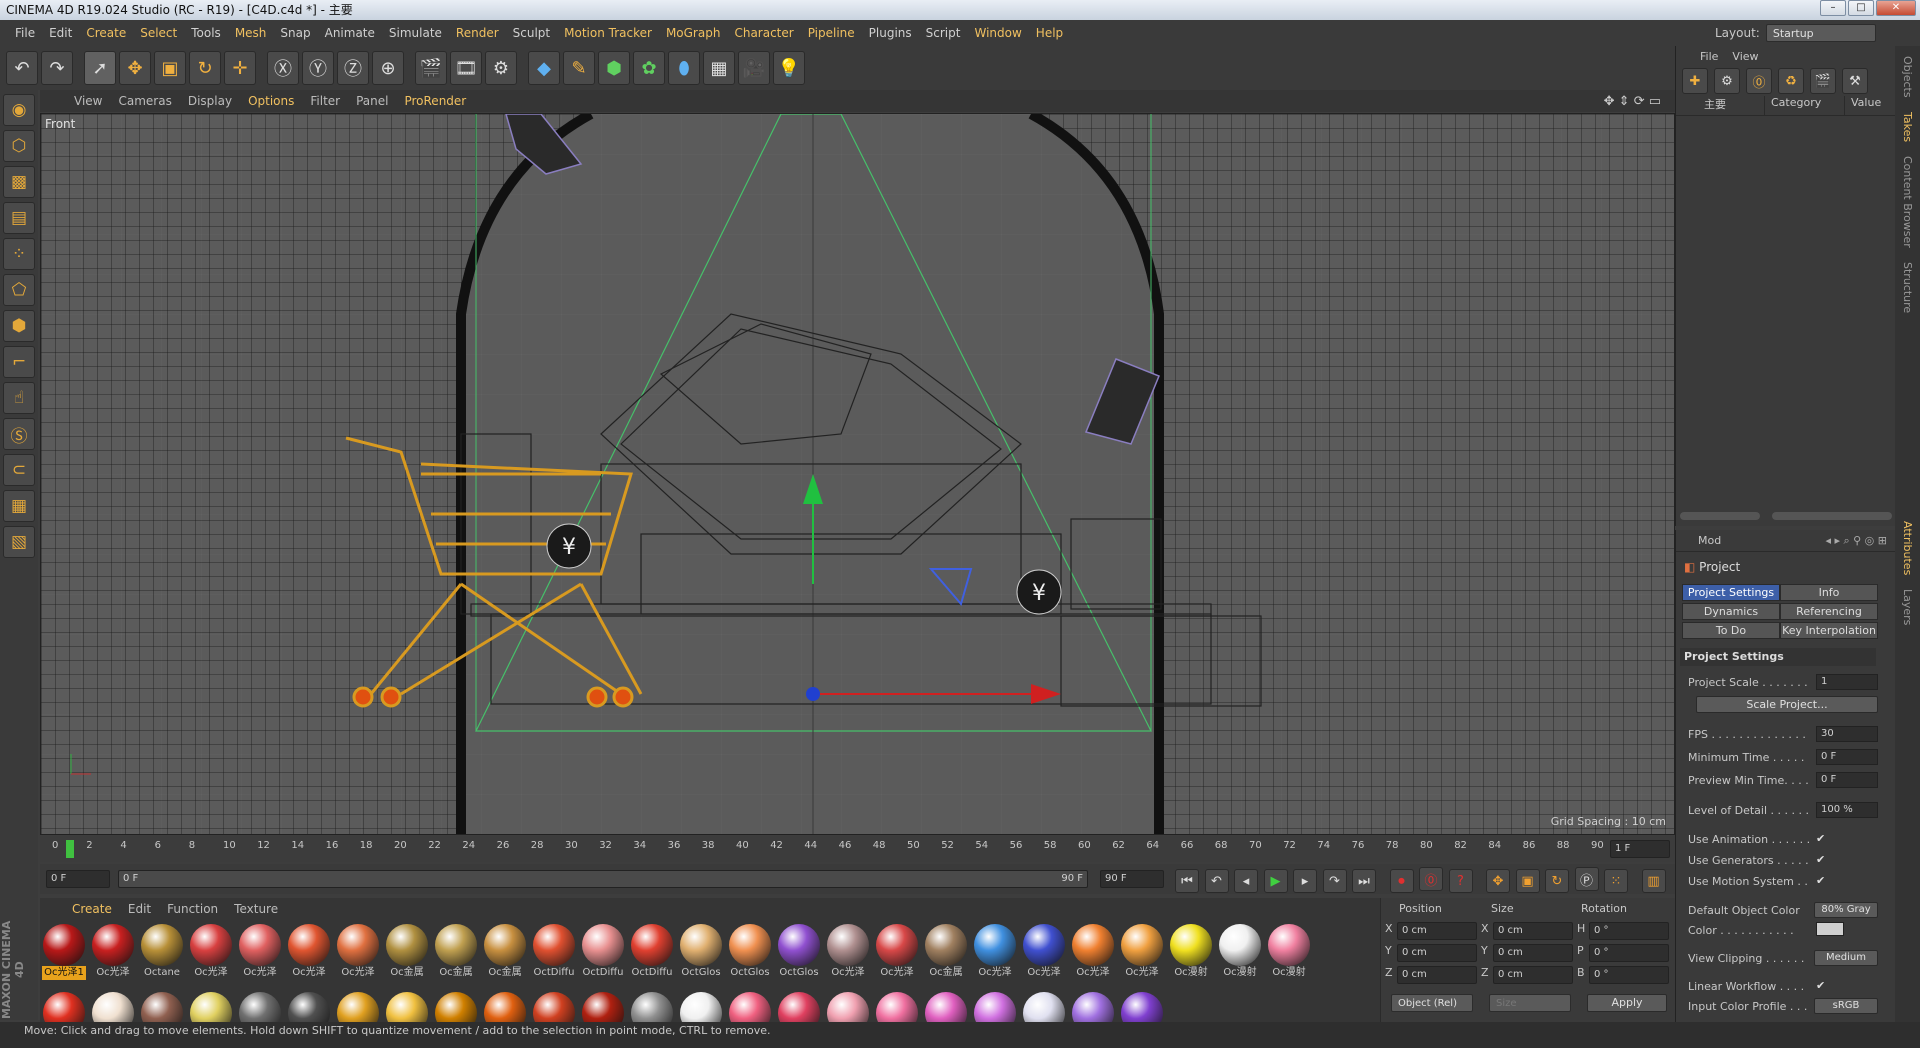 The height and width of the screenshot is (1048, 1920). Describe the element at coordinates (799, 952) in the screenshot. I see `material-swatch: OctGlos` at that location.